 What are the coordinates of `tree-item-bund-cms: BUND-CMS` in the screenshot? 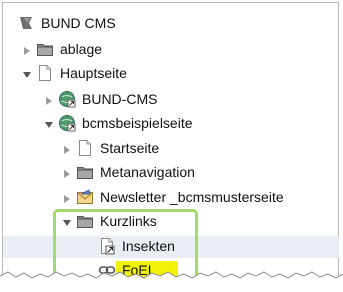 It's located at (100, 99).